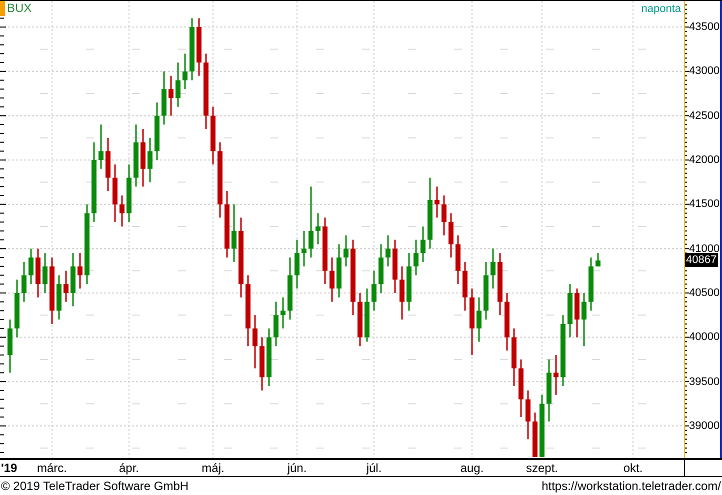 Image resolution: width=722 pixels, height=495 pixels. Describe the element at coordinates (2, 8) in the screenshot. I see `symbol-marker` at that location.